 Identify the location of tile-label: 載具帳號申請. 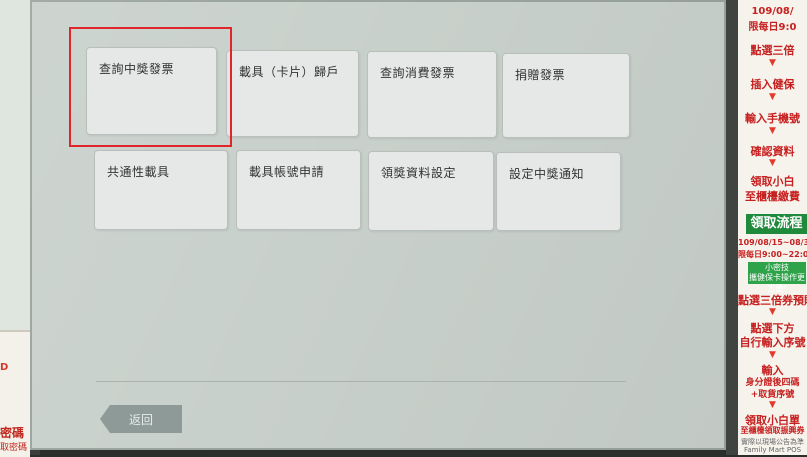
(287, 172).